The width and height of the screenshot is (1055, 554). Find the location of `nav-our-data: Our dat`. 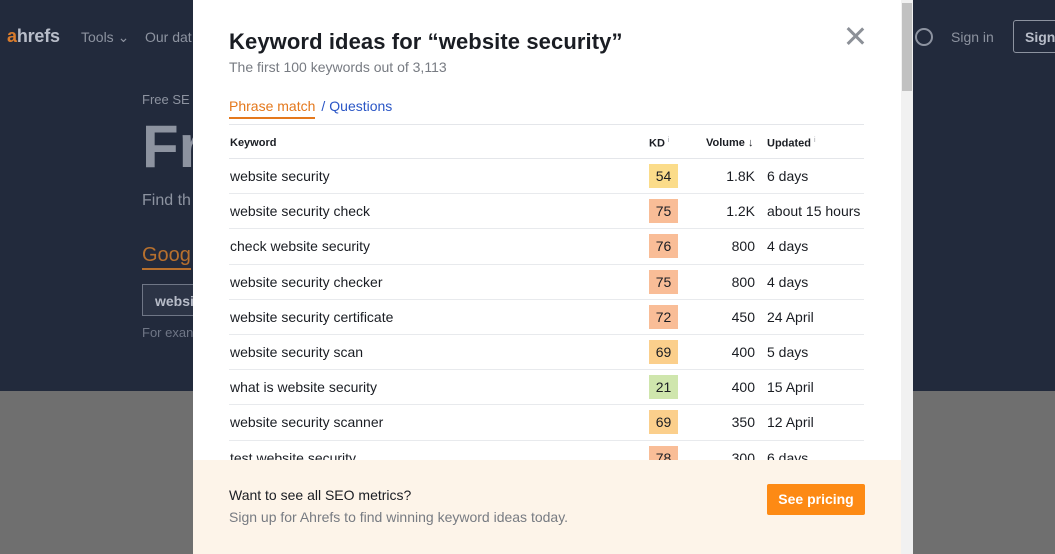

nav-our-data: Our dat is located at coordinates (168, 37).